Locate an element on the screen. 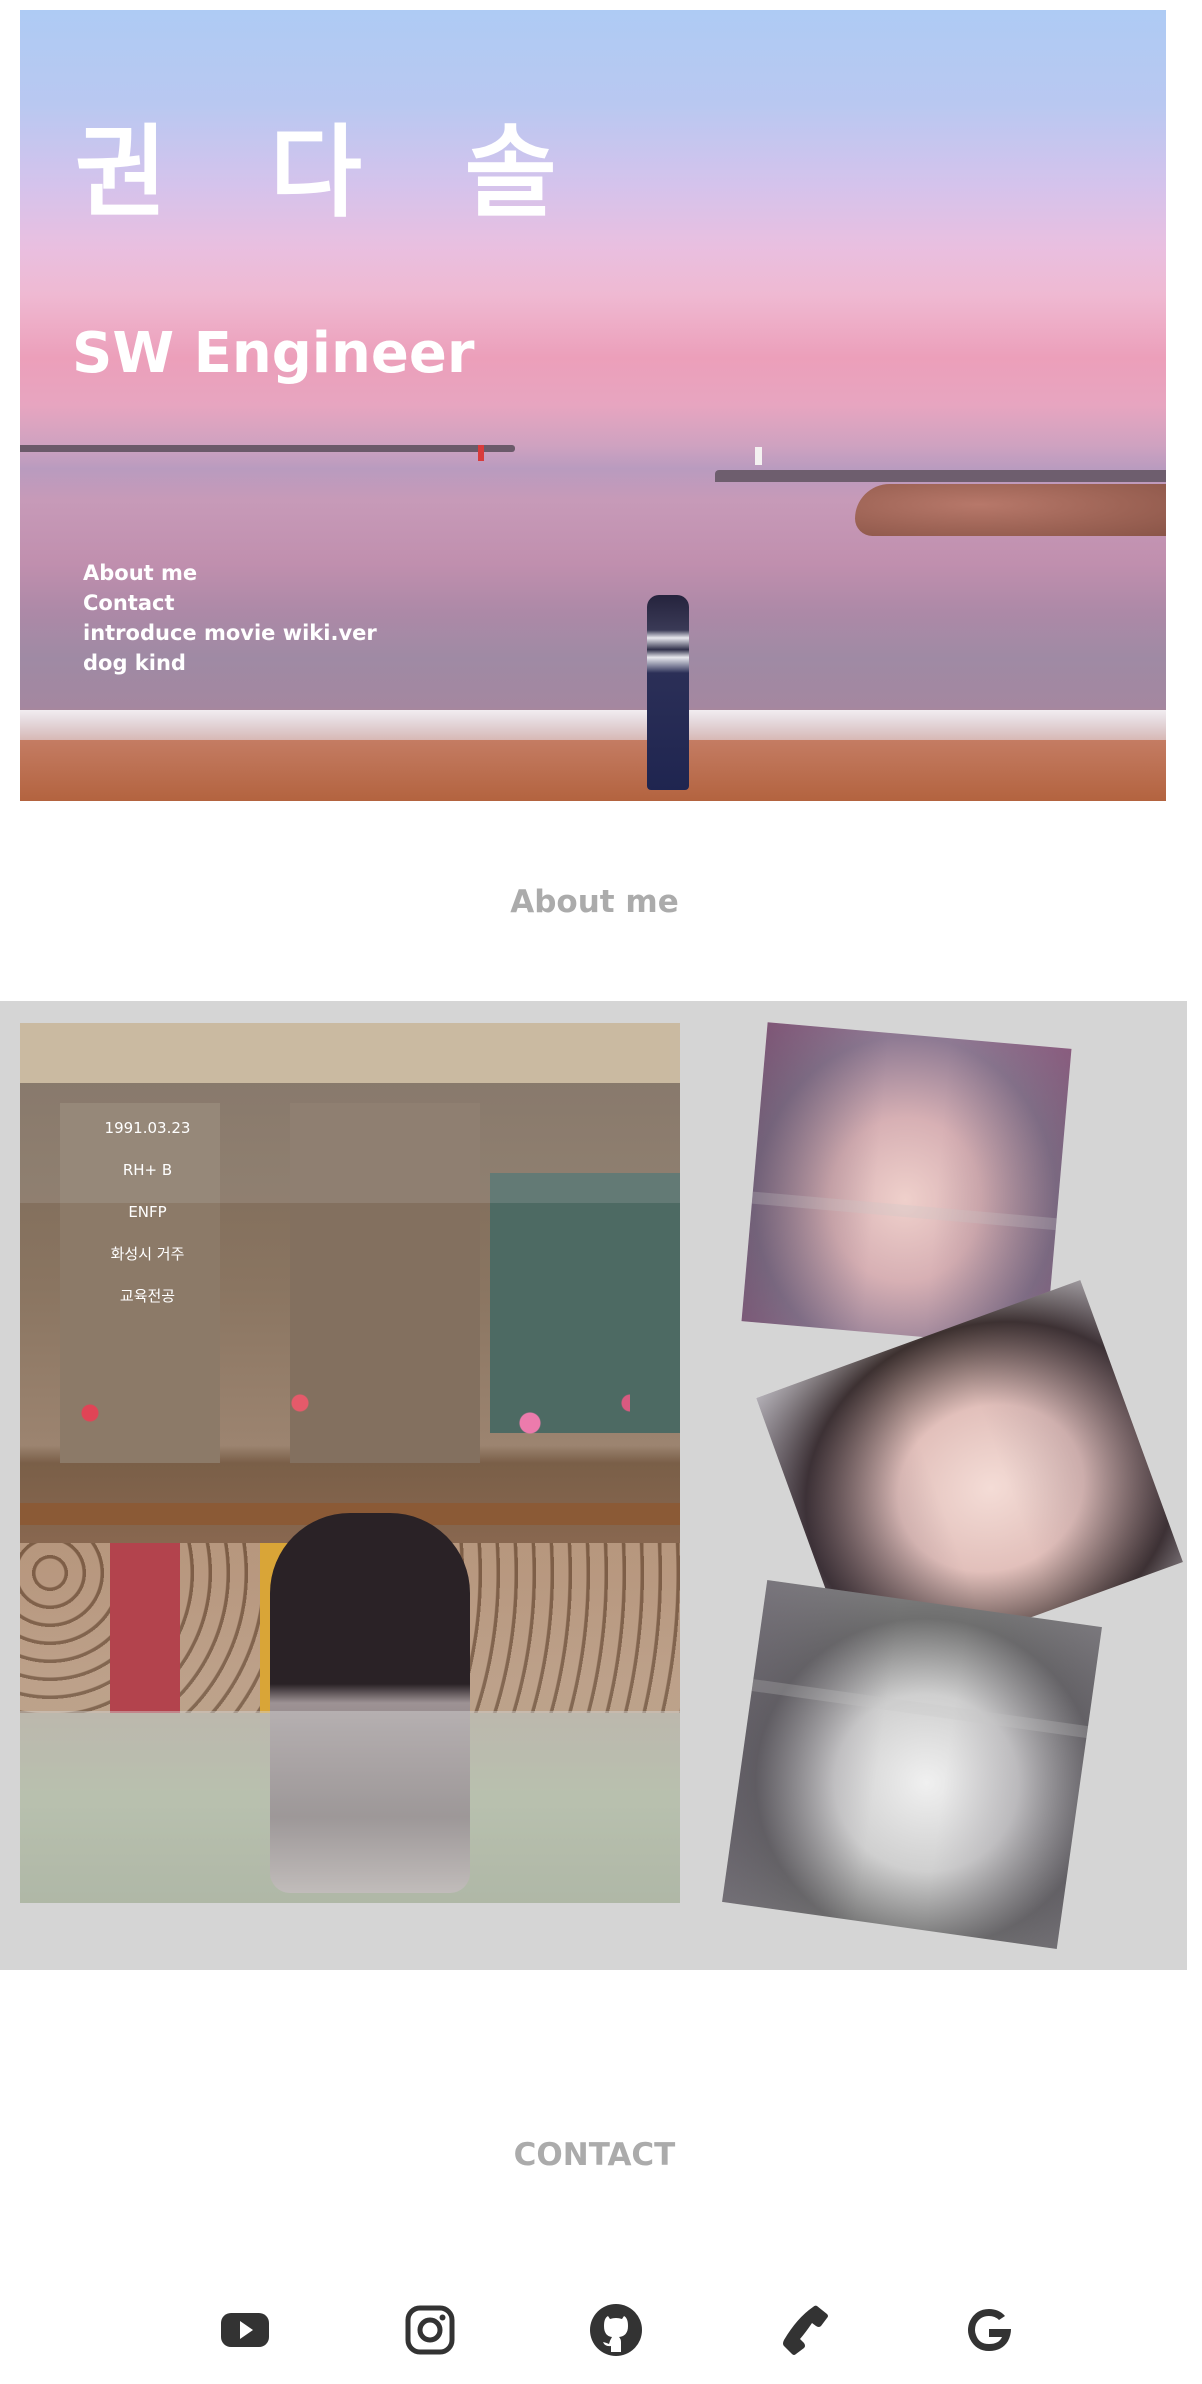  profile-major: 교육전공 is located at coordinates (147, 1296).